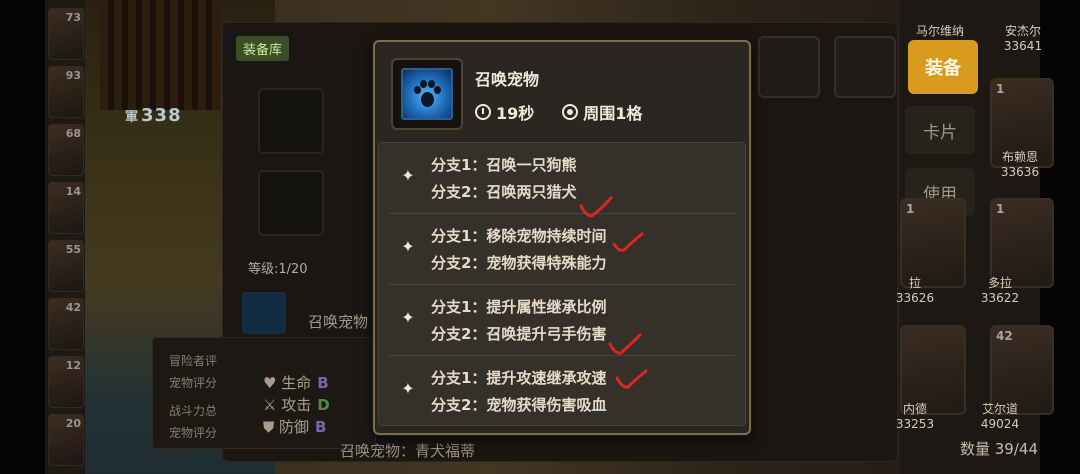  I want to click on hero-level: 68, so click(73, 133).